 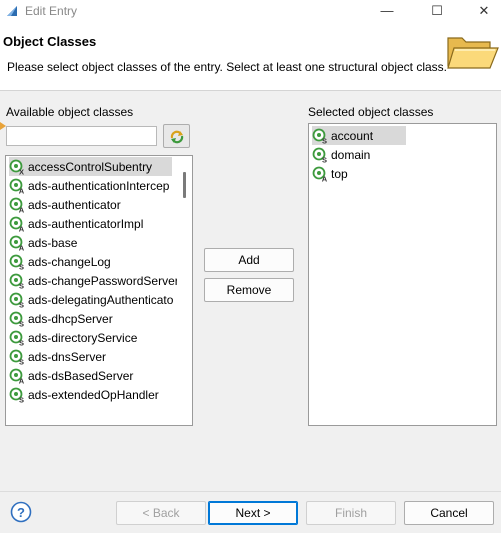 I want to click on list-item-label: ads-base, so click(x=53, y=242).